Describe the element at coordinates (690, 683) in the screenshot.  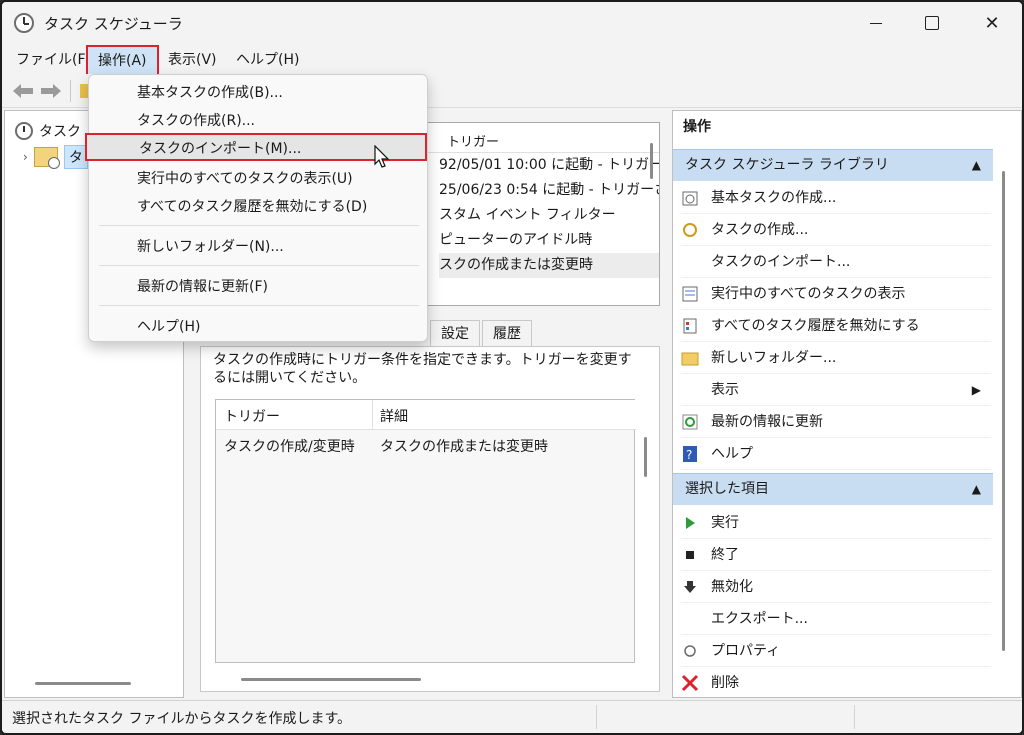
I see `delete-x-icon` at that location.